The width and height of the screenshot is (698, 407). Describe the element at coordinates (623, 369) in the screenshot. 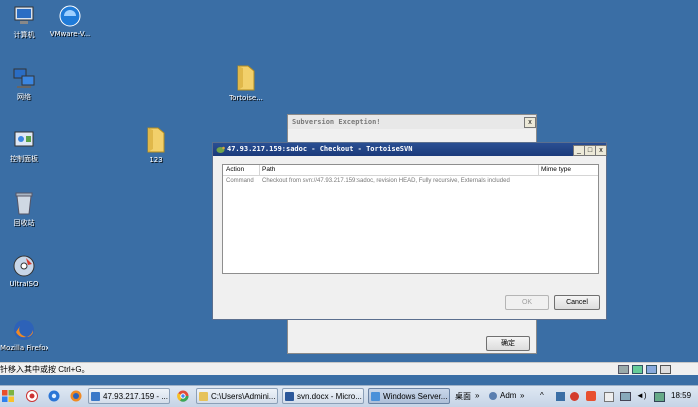

I see `printer-icon` at that location.